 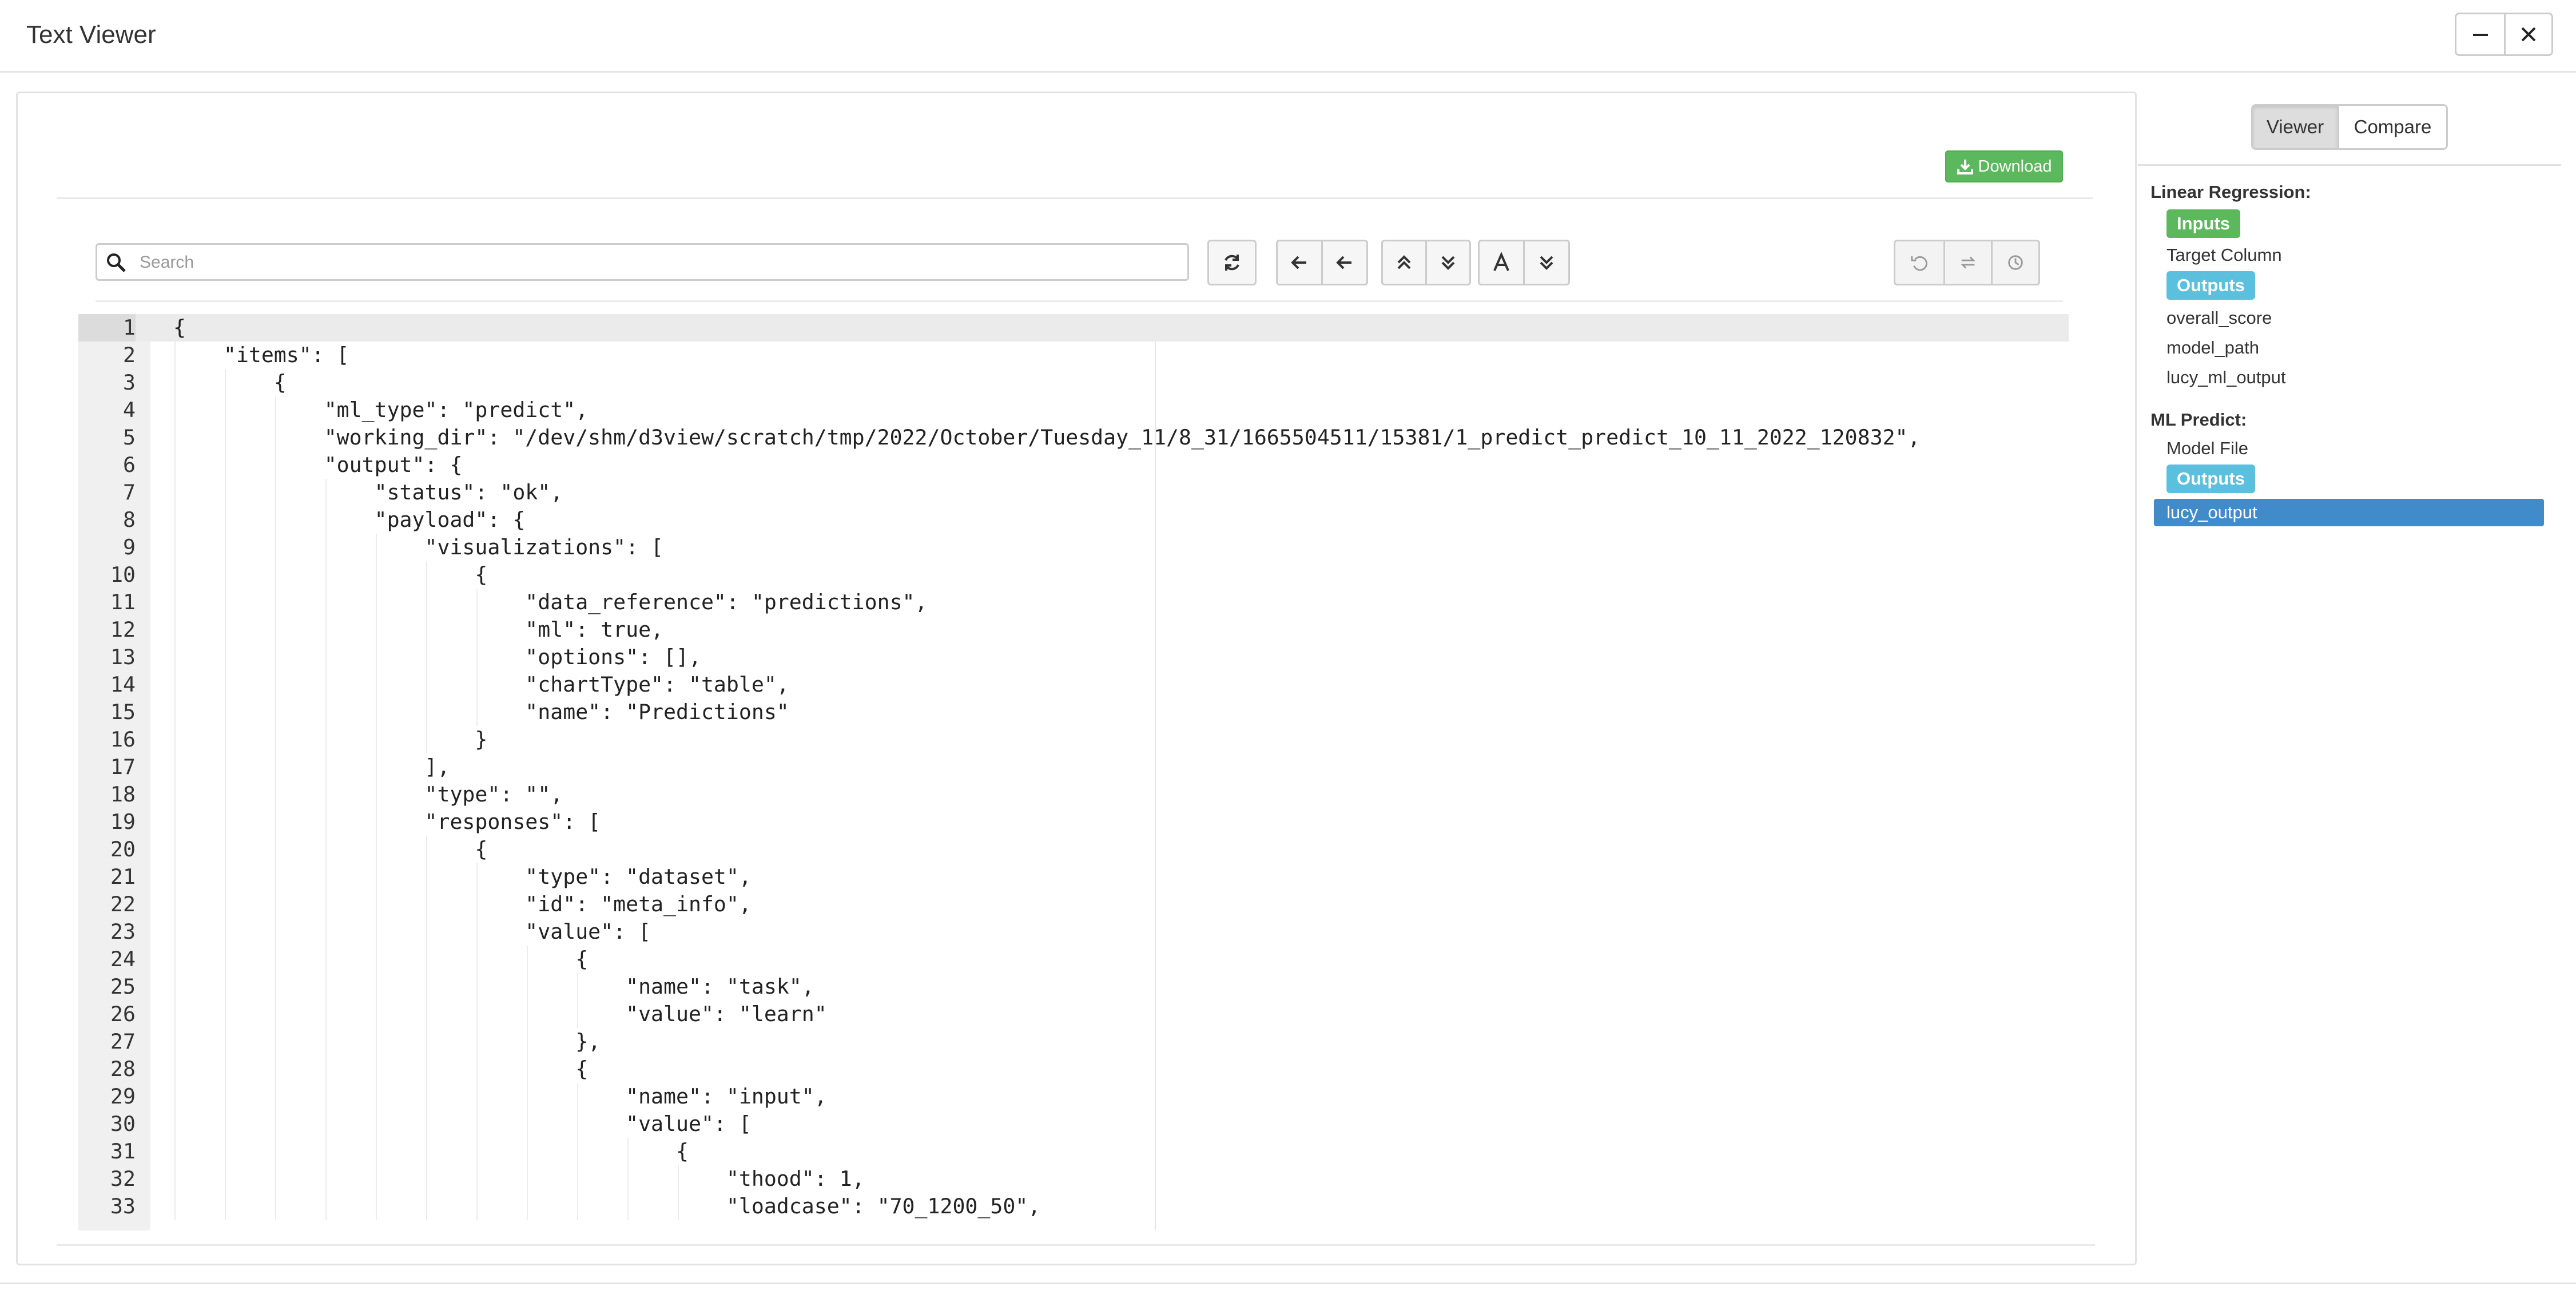 I want to click on code-line: 15 "name": "Predictions", so click(x=1073, y=712).